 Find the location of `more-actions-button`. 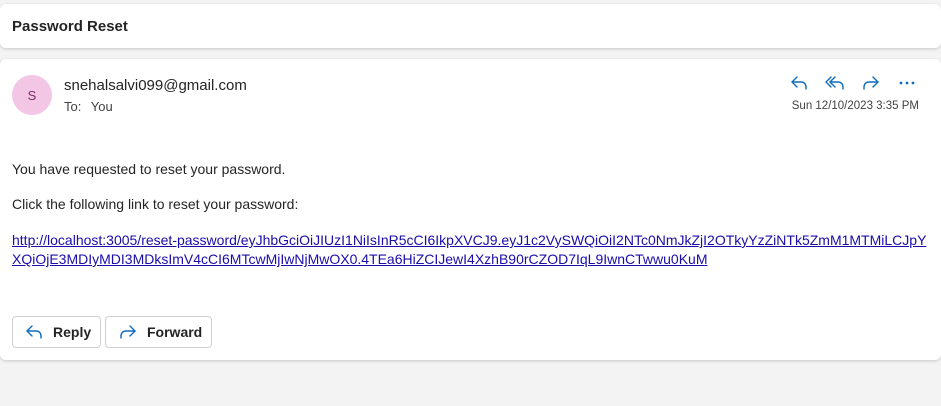

more-actions-button is located at coordinates (907, 83).